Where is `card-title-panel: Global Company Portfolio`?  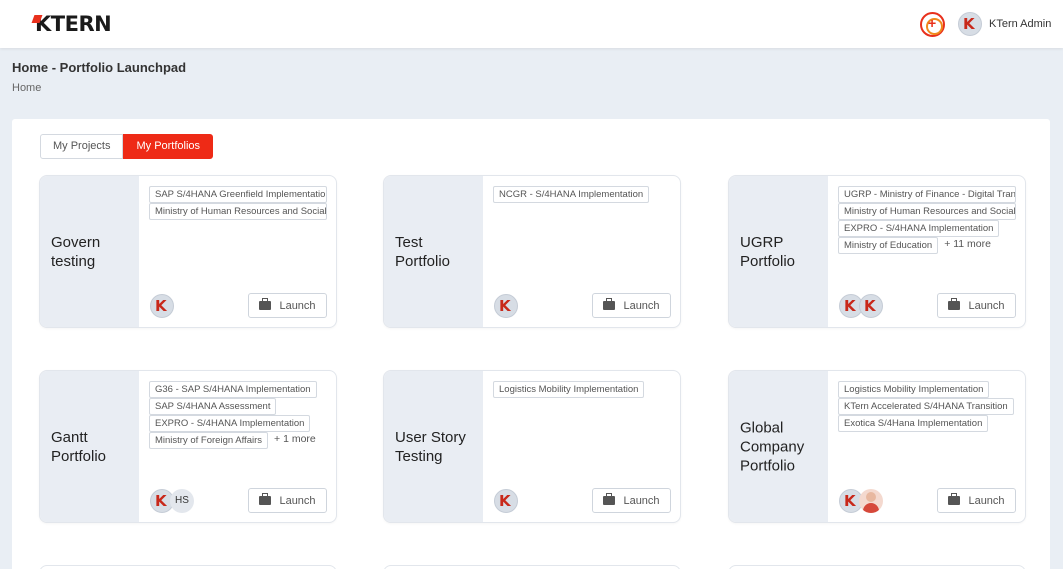 card-title-panel: Global Company Portfolio is located at coordinates (778, 446).